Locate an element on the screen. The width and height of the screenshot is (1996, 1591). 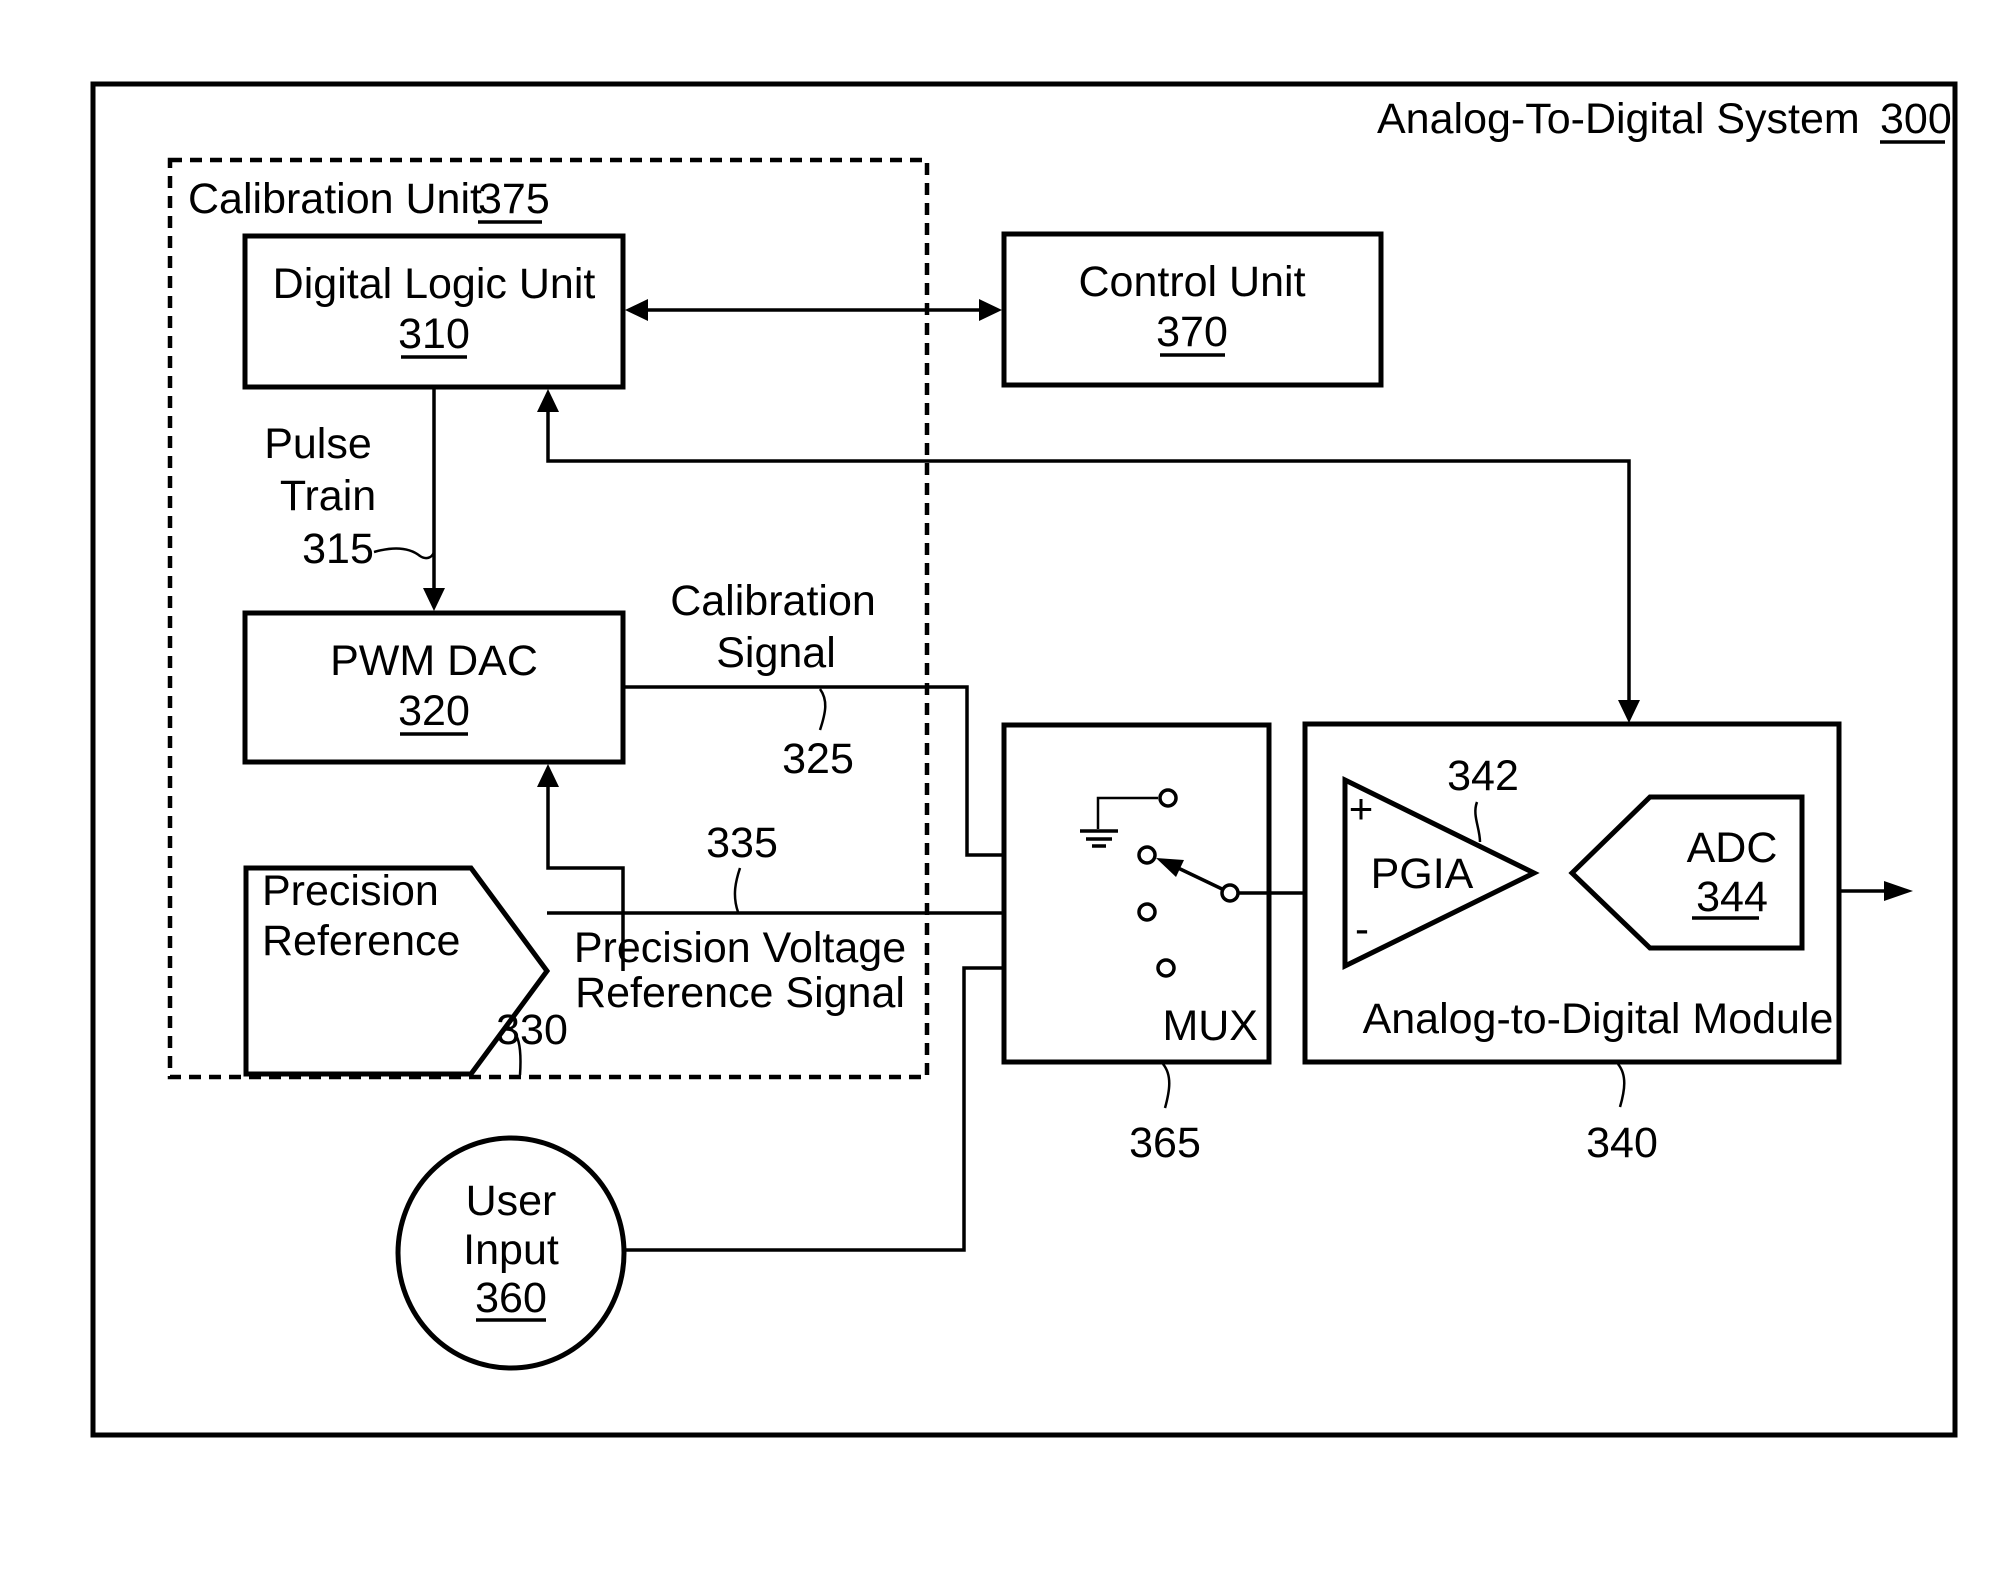
pulse-train-label-2: Train is located at coordinates (328, 496).